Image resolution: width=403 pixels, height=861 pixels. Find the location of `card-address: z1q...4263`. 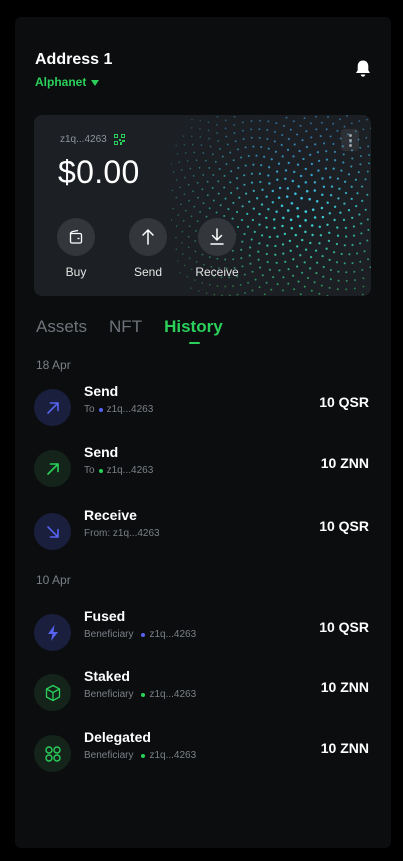

card-address: z1q...4263 is located at coordinates (92, 139).